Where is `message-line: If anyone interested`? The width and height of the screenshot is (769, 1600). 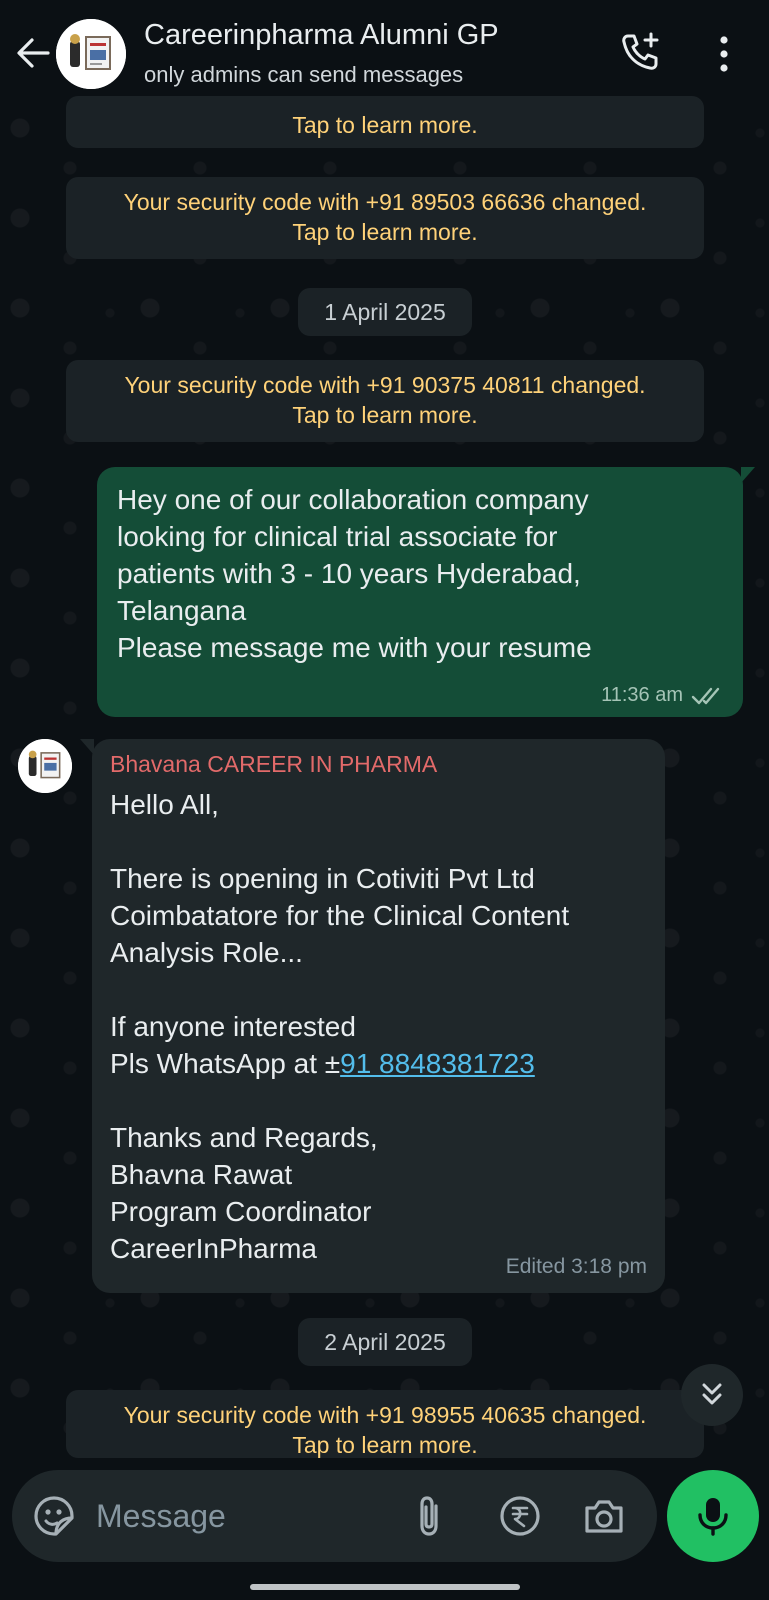 message-line: If anyone interested is located at coordinates (233, 1026).